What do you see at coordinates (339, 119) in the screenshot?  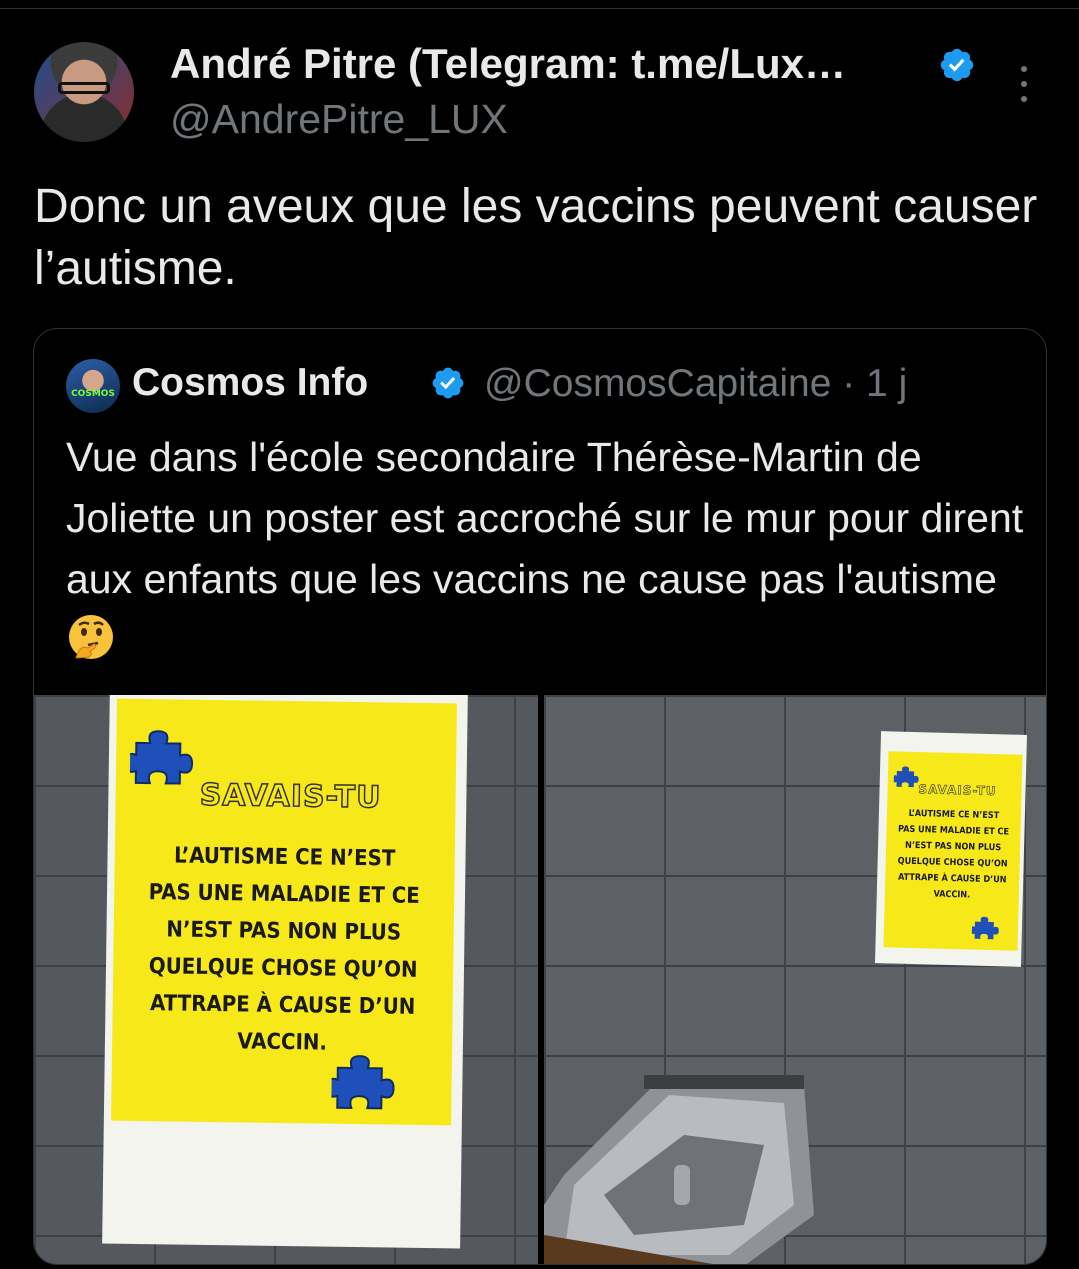 I see `author-handle: @AndrePitre_LUX` at bounding box center [339, 119].